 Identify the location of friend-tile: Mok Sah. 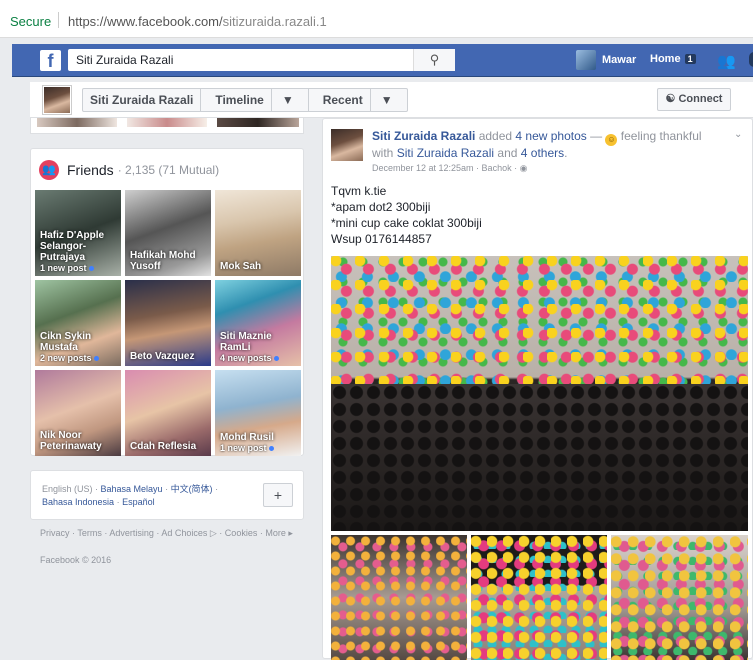
(258, 233).